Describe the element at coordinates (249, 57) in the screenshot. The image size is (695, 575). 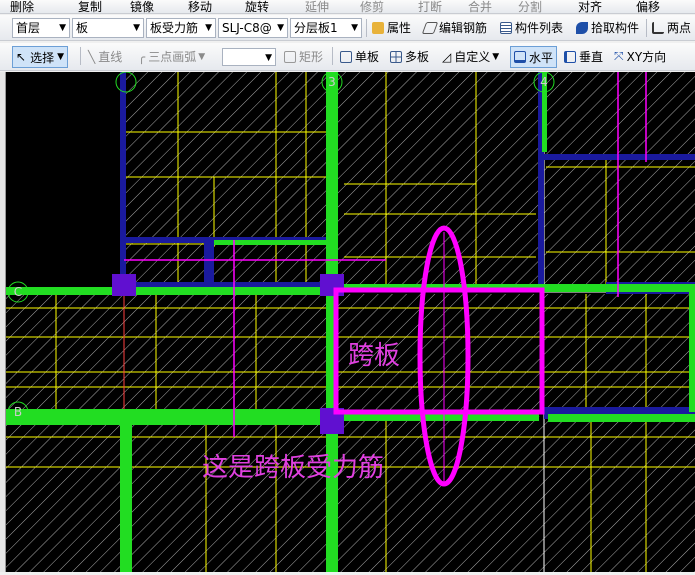
I see `arc-param-select: ▼` at that location.